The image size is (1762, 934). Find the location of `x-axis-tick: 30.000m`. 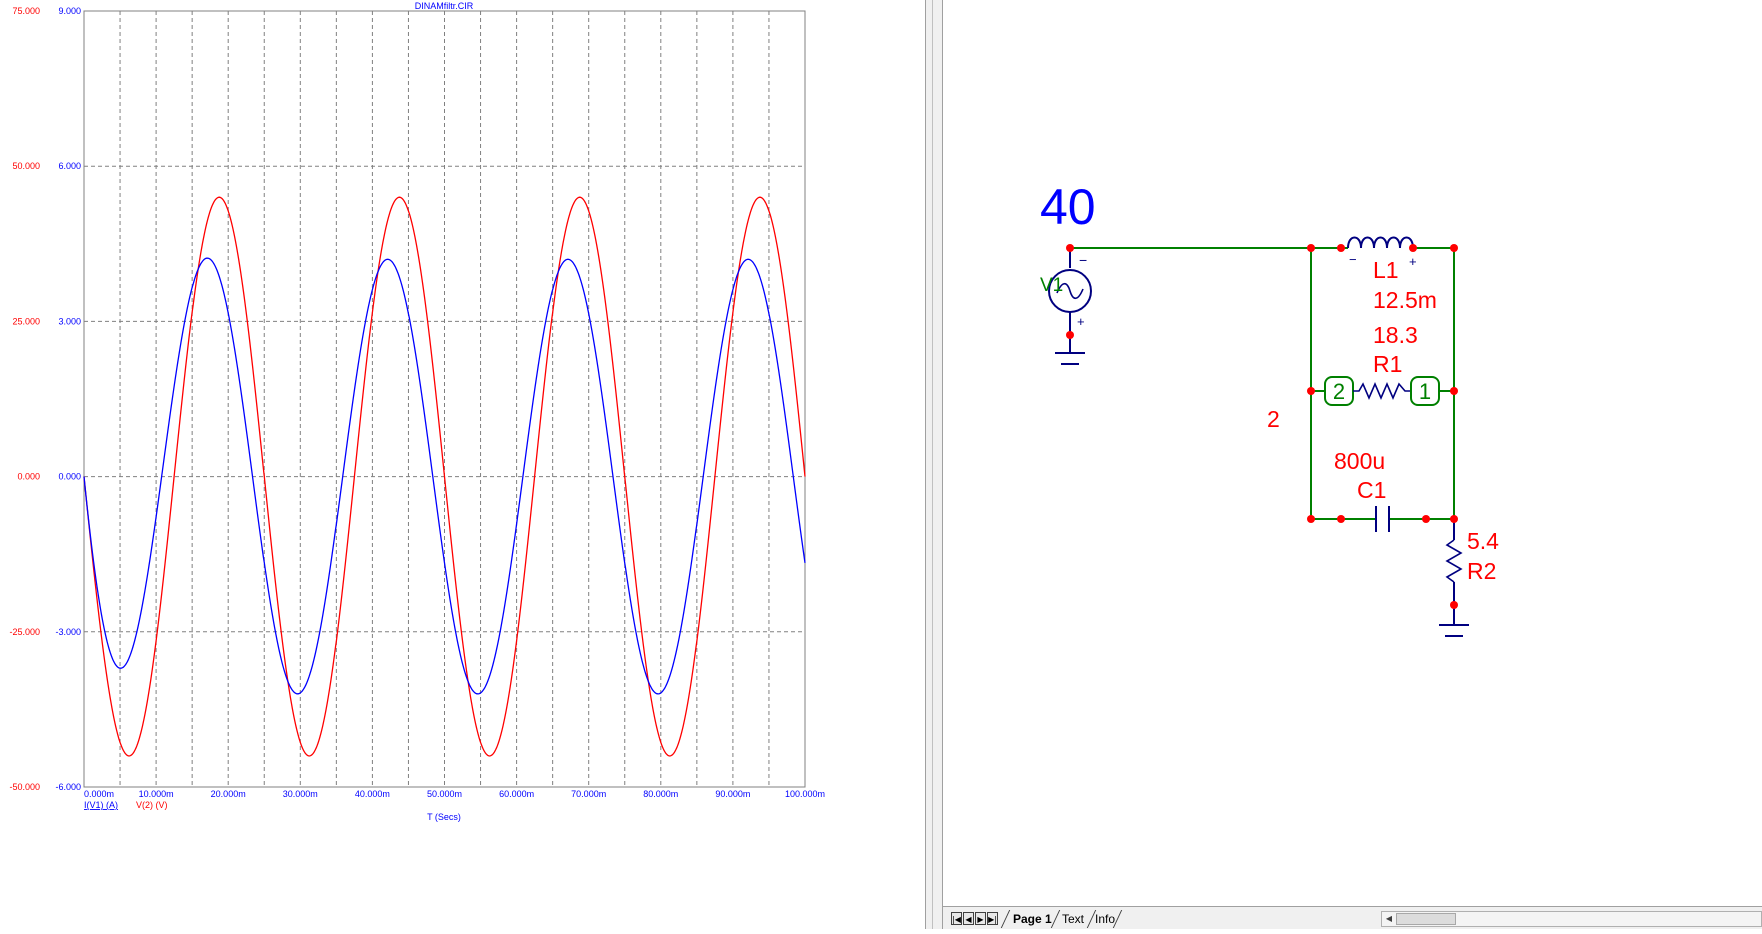

x-axis-tick: 30.000m is located at coordinates (300, 794).